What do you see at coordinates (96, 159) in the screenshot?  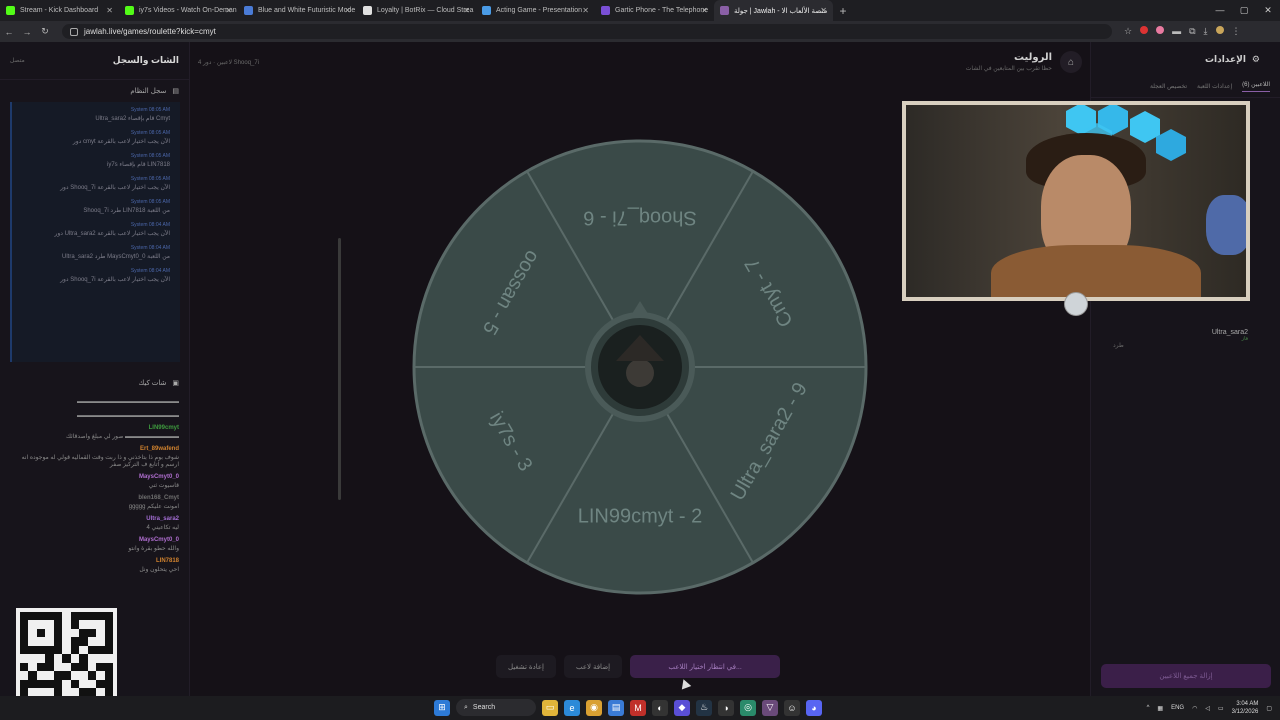 I see `list-item: System 08:05 AM iy7s قام بإقصاء LIN7818` at bounding box center [96, 159].